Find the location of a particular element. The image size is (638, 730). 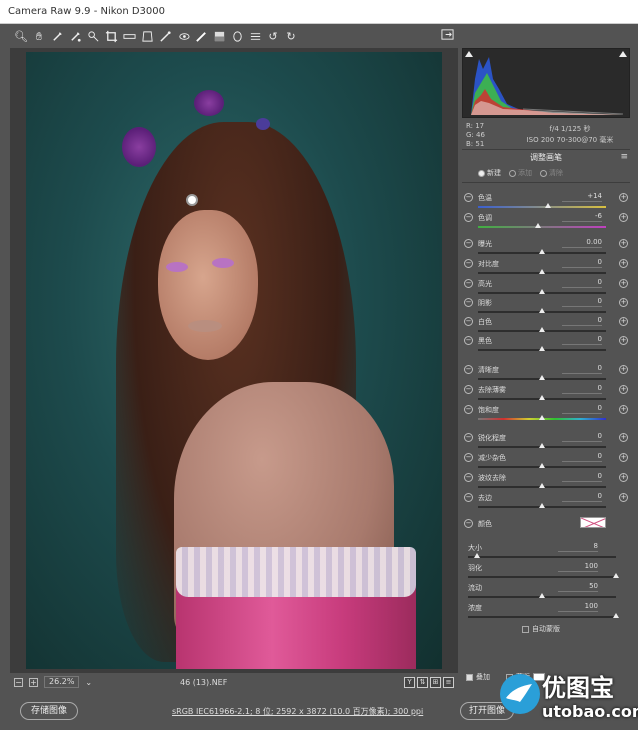

preferences-icon is located at coordinates (255, 37).